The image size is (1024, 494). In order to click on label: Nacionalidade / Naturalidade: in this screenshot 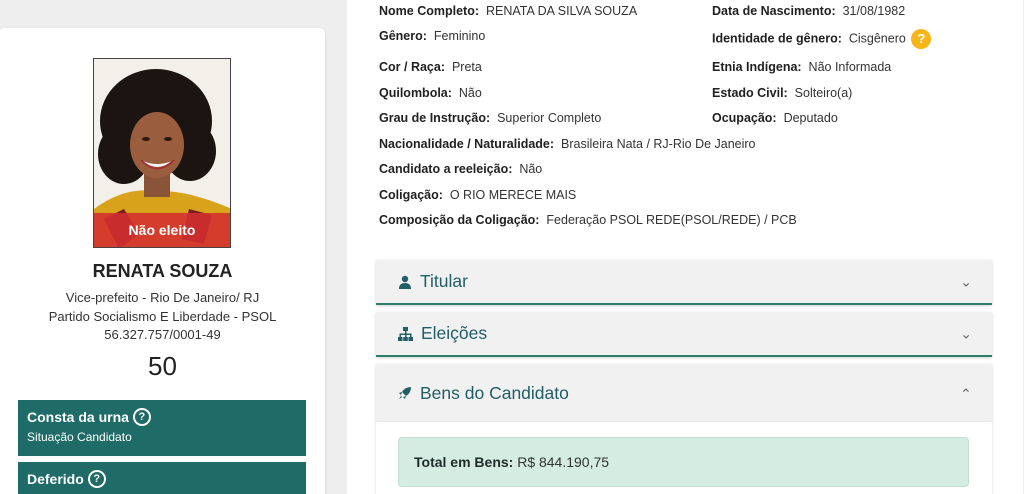, I will do `click(467, 144)`.